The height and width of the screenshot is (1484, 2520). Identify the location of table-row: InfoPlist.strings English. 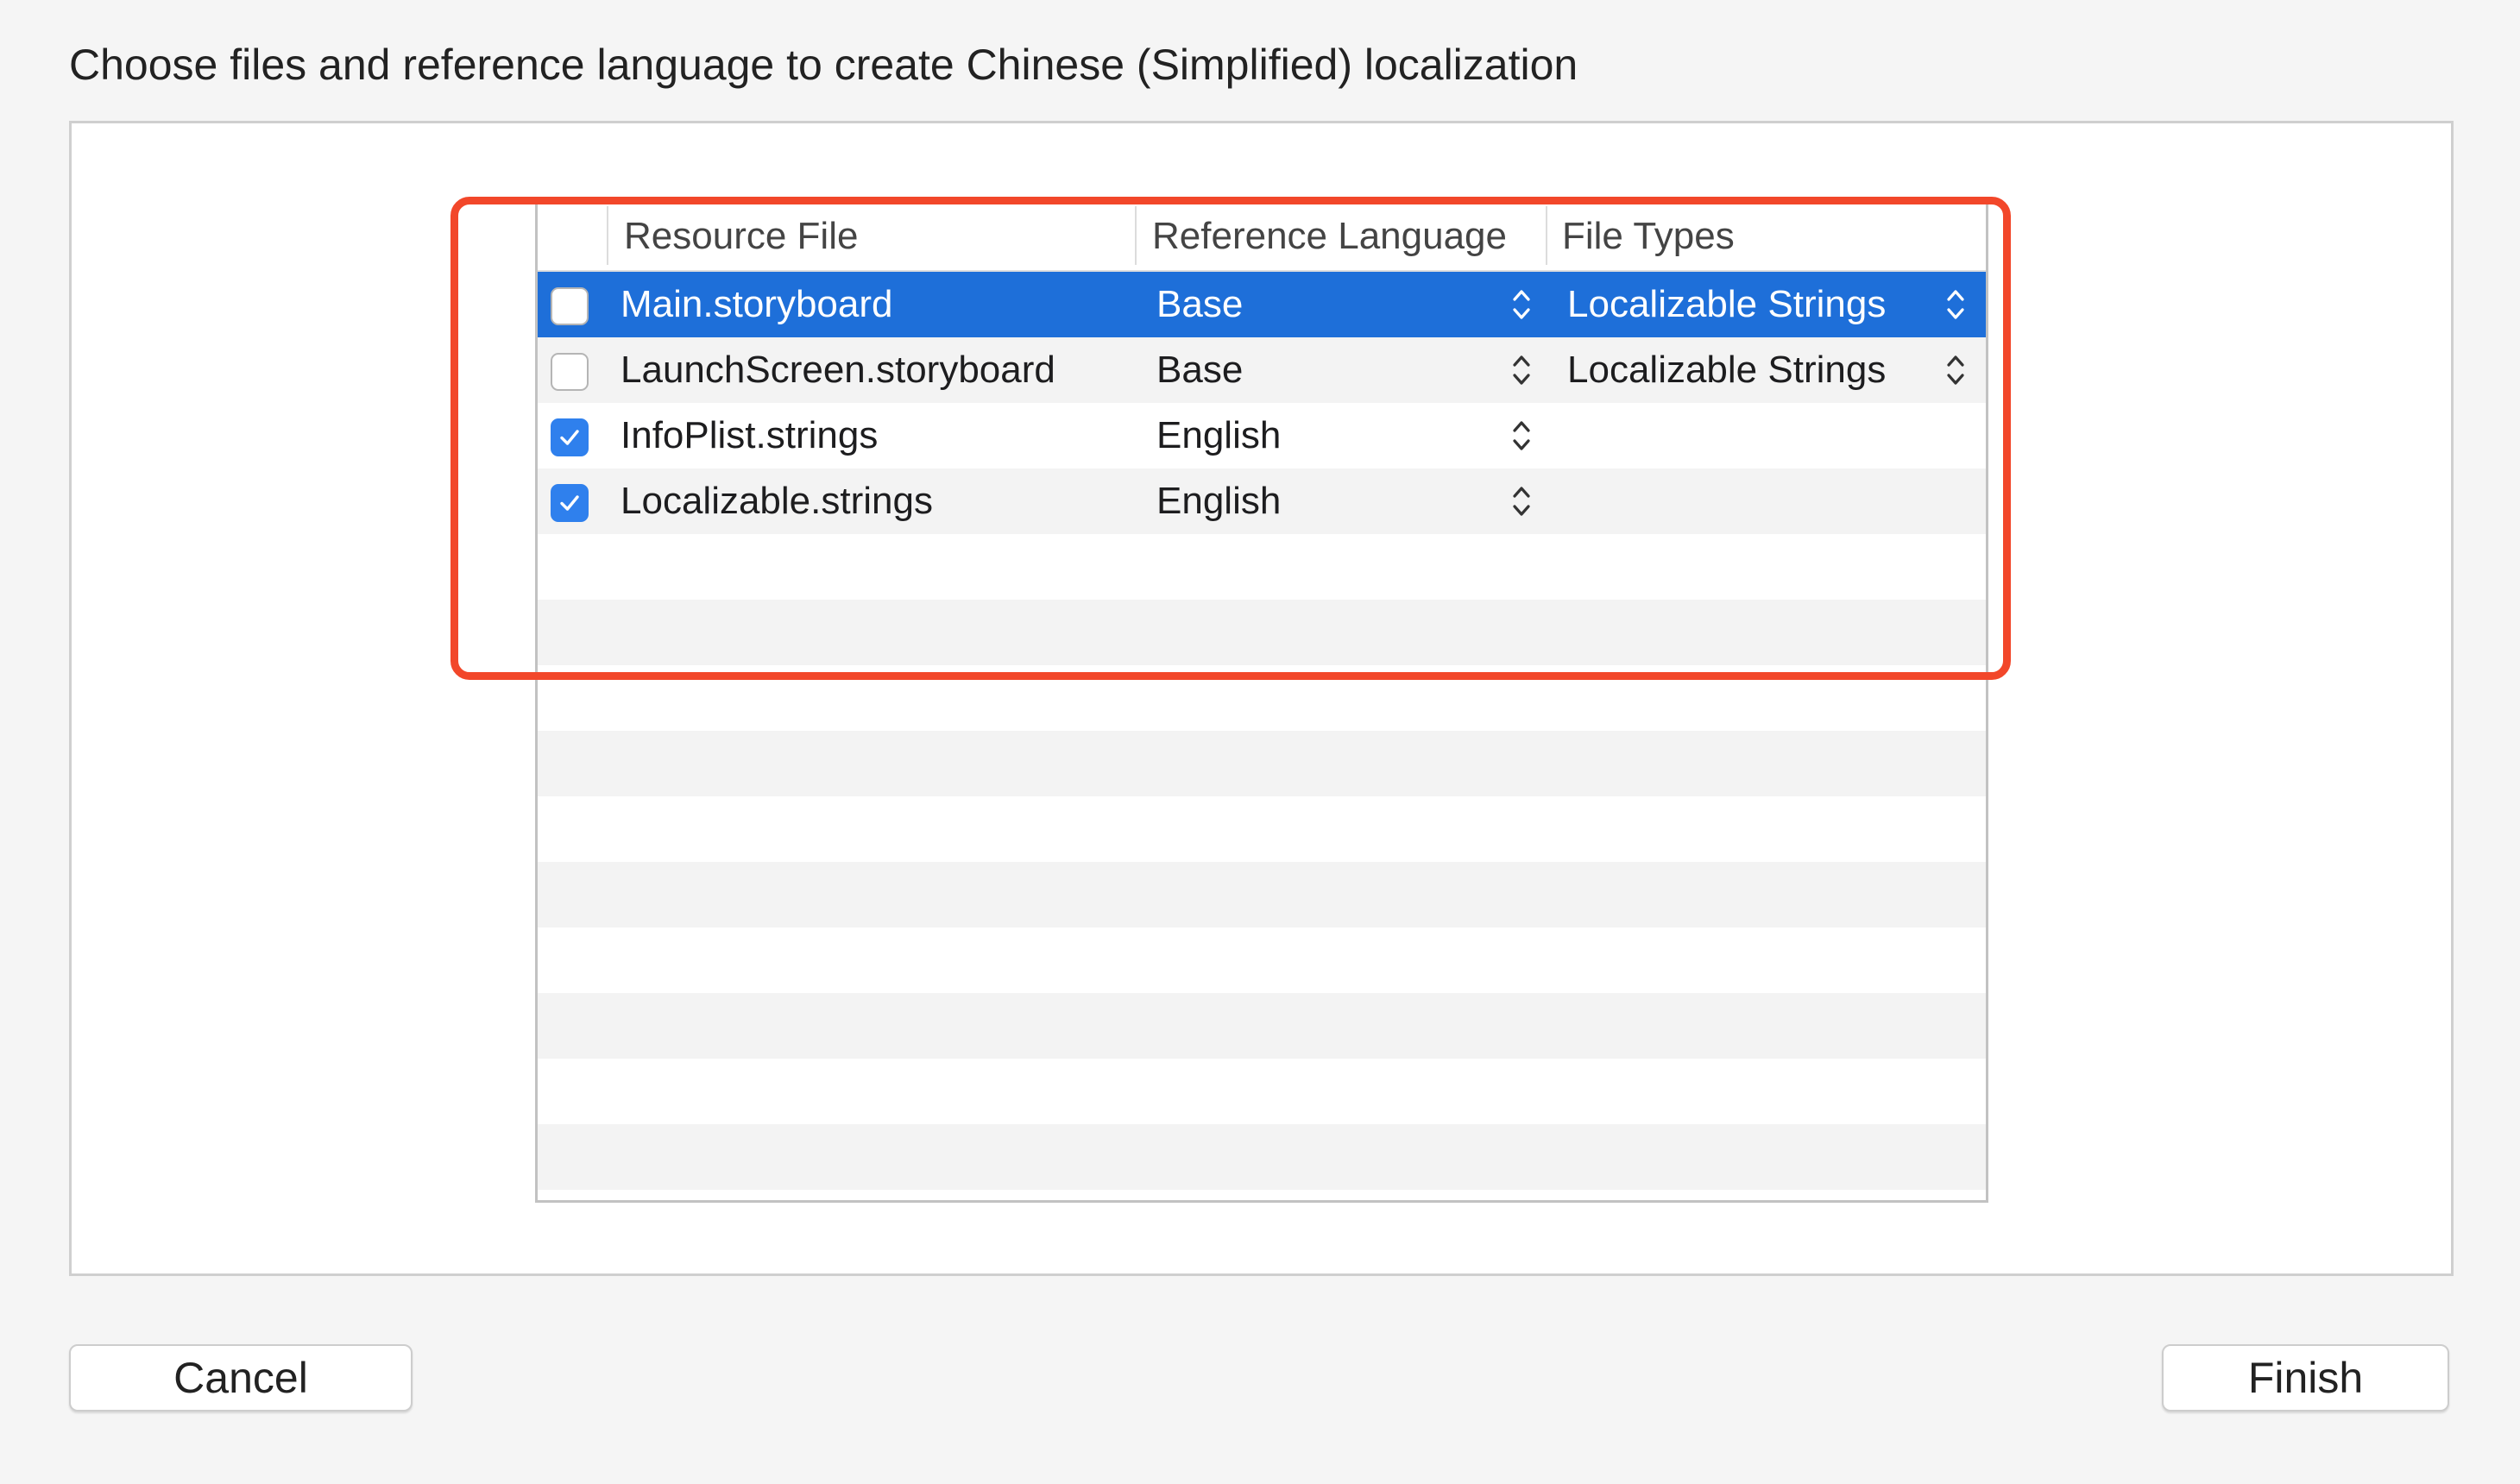
(1262, 435).